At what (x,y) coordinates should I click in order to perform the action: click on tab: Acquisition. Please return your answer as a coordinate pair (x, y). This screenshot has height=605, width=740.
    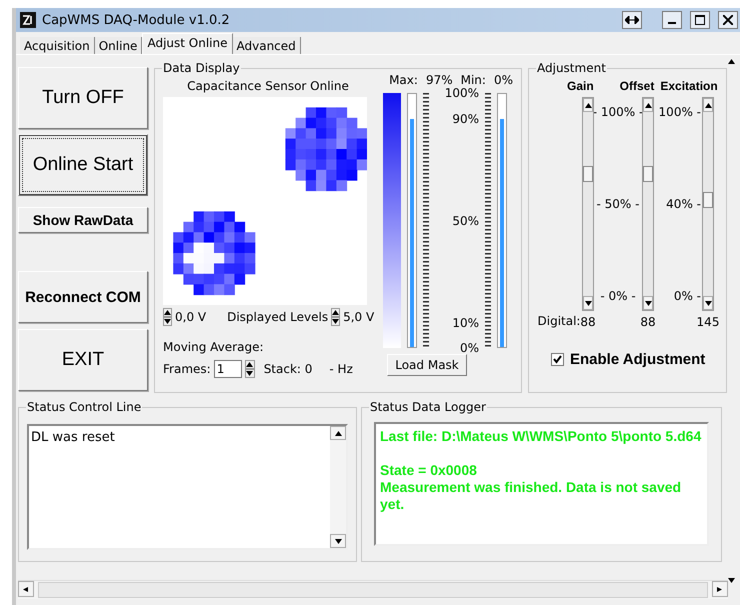
    Looking at the image, I should click on (57, 45).